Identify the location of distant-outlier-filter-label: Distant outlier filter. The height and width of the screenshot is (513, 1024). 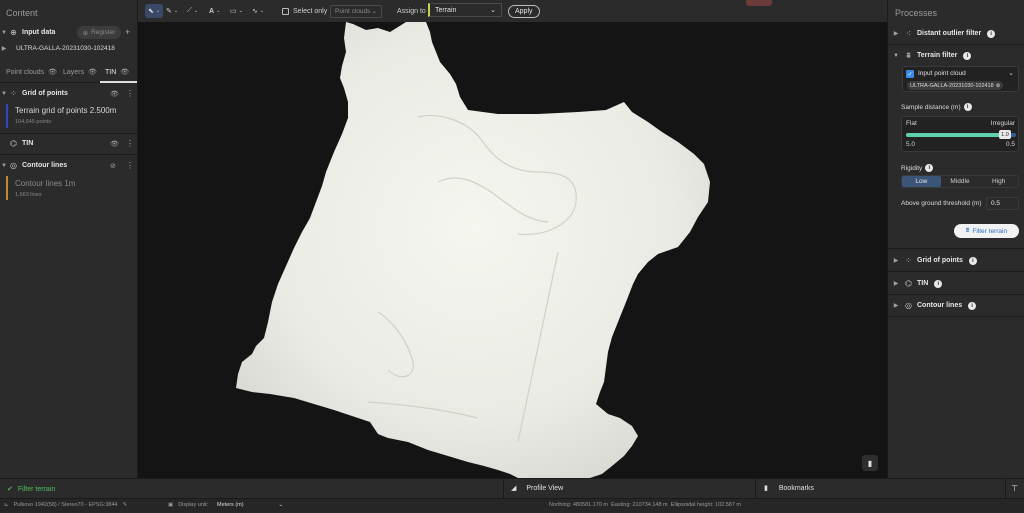
(949, 33).